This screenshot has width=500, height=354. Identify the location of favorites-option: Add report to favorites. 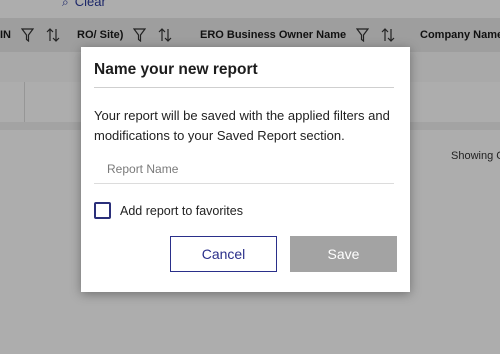
(168, 210).